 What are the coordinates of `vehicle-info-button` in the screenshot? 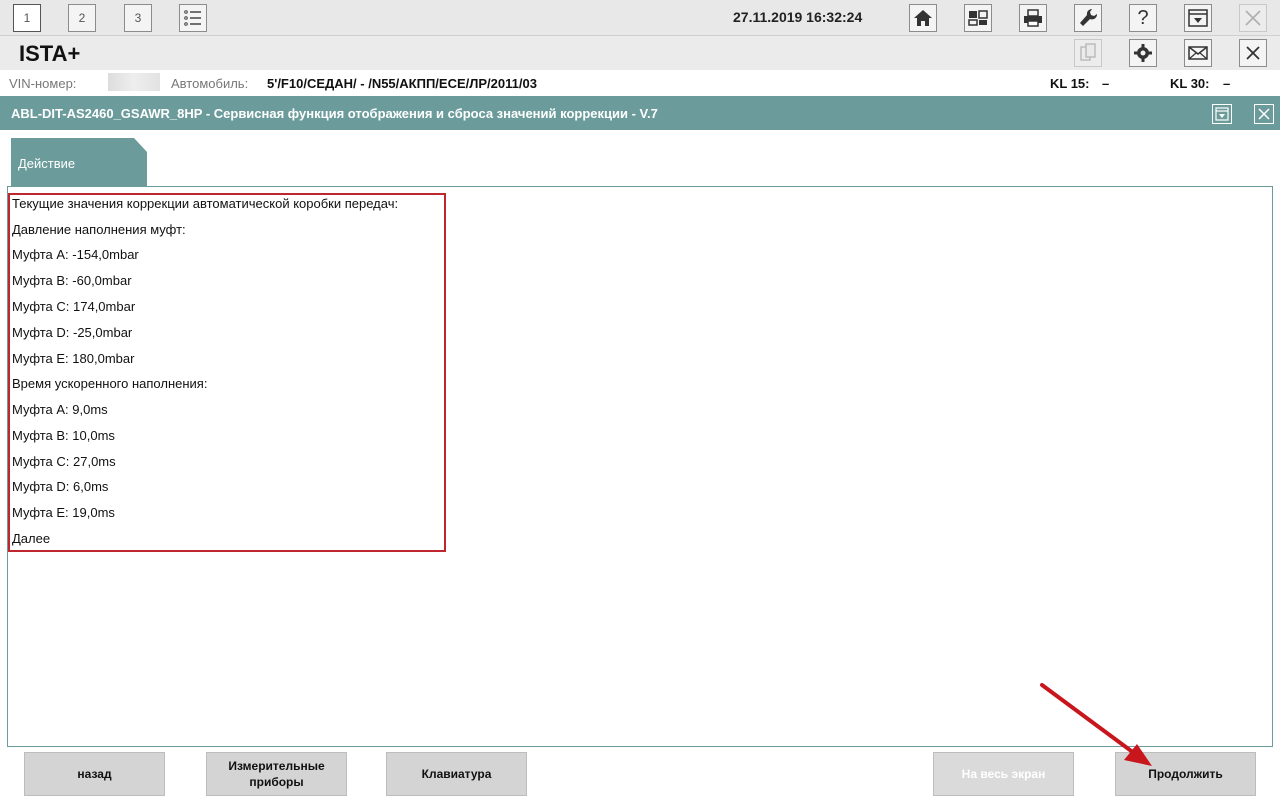 It's located at (978, 18).